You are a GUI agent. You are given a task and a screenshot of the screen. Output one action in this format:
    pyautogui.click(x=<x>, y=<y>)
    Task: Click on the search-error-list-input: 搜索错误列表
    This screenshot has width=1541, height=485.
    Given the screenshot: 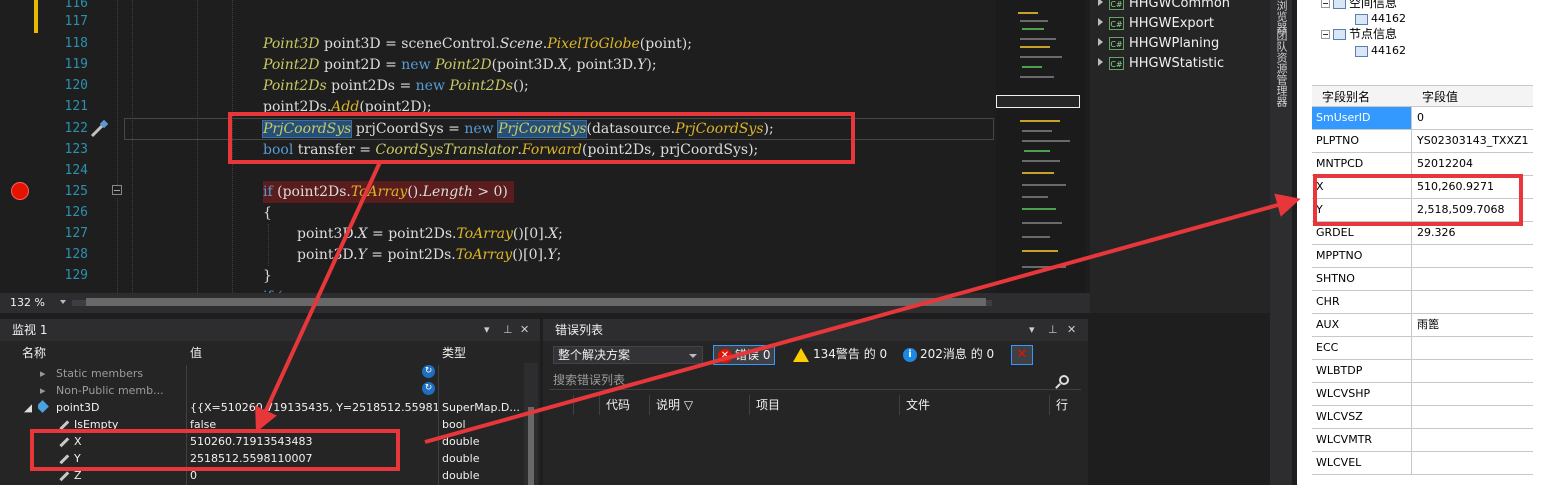 What is the action you would take?
    pyautogui.click(x=815, y=380)
    